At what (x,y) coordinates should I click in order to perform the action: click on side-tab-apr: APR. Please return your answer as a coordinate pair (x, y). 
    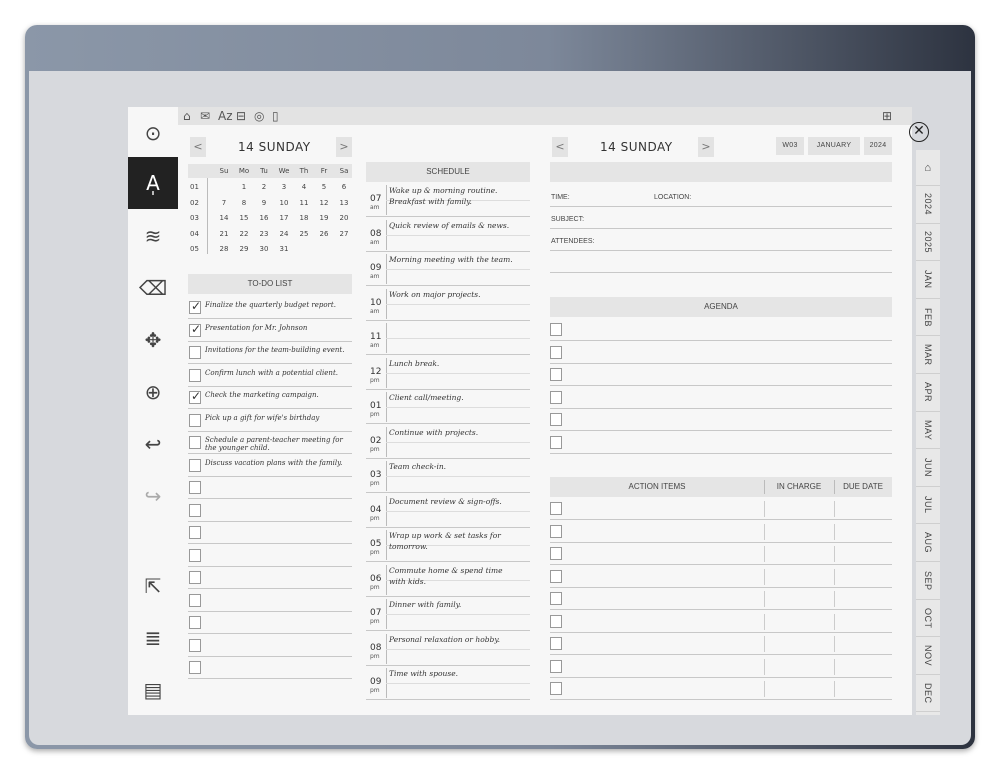
    Looking at the image, I should click on (928, 393).